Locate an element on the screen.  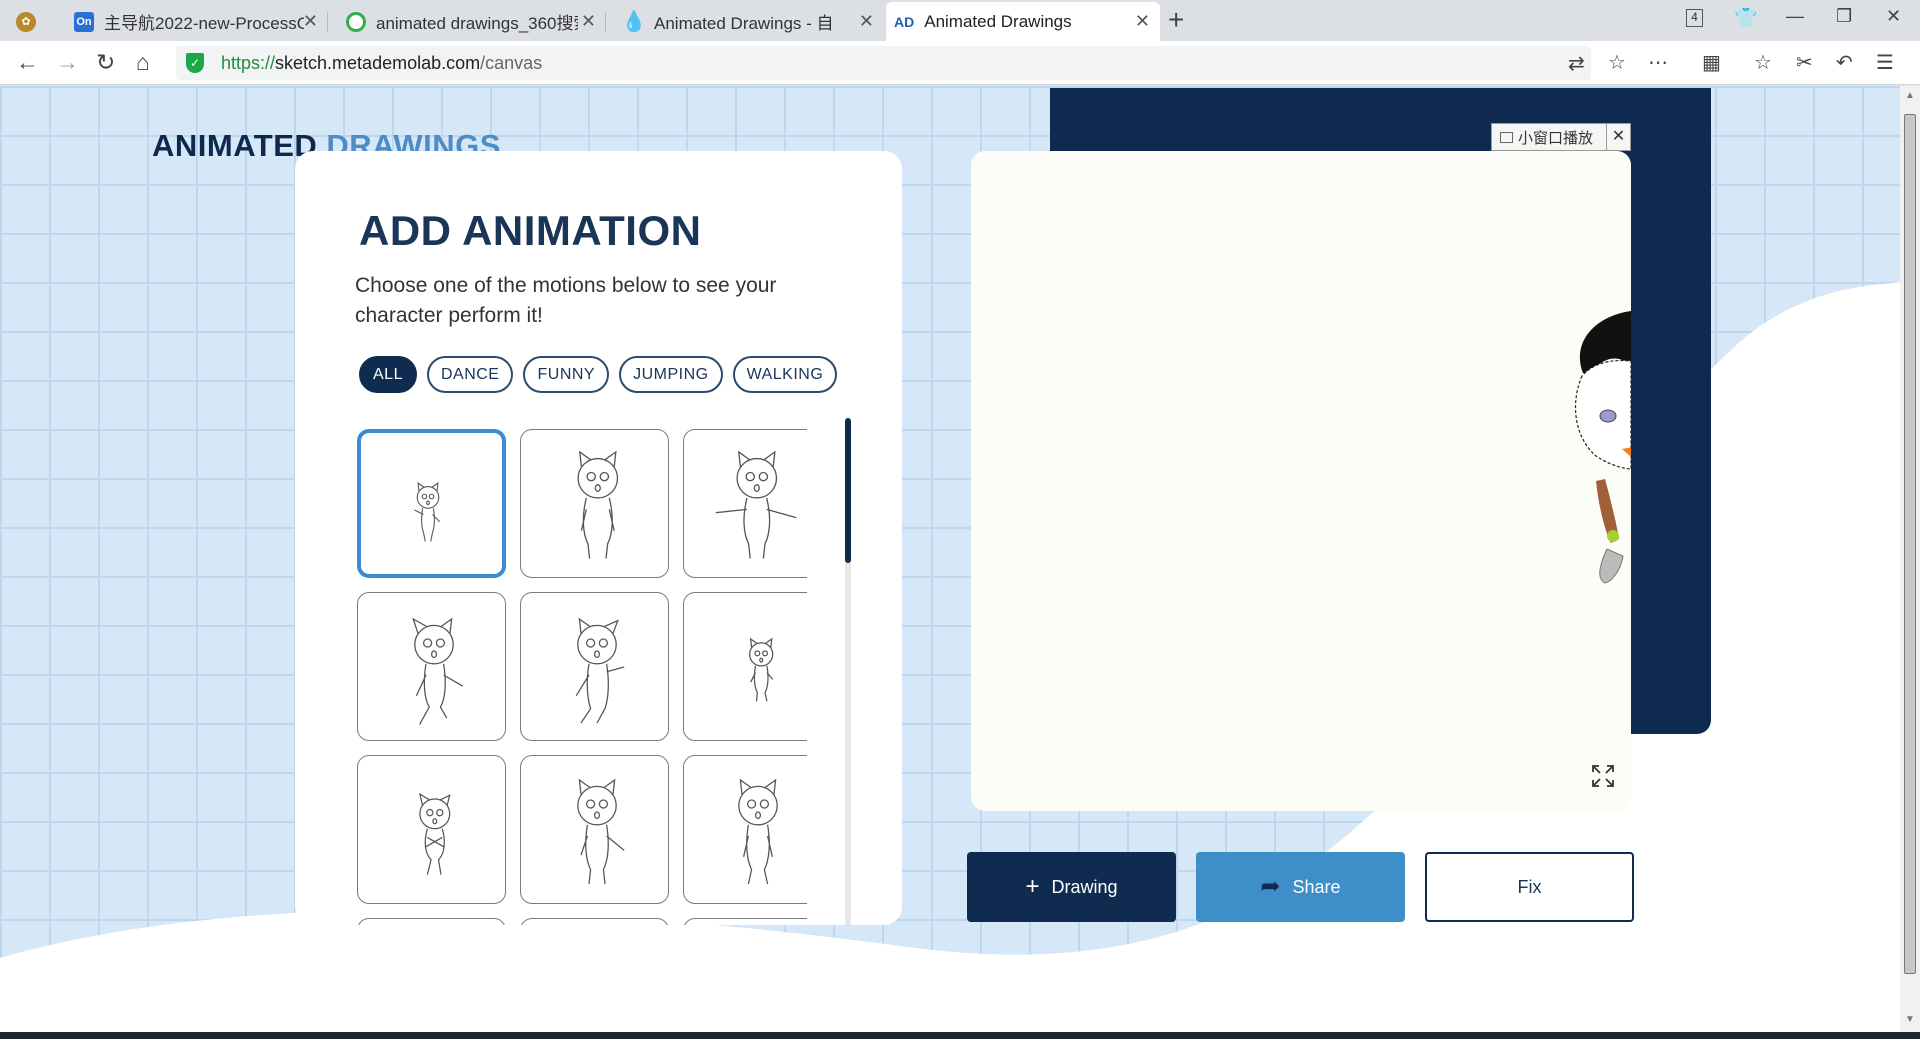
share-button: ➦ Share is located at coordinates (1300, 887).